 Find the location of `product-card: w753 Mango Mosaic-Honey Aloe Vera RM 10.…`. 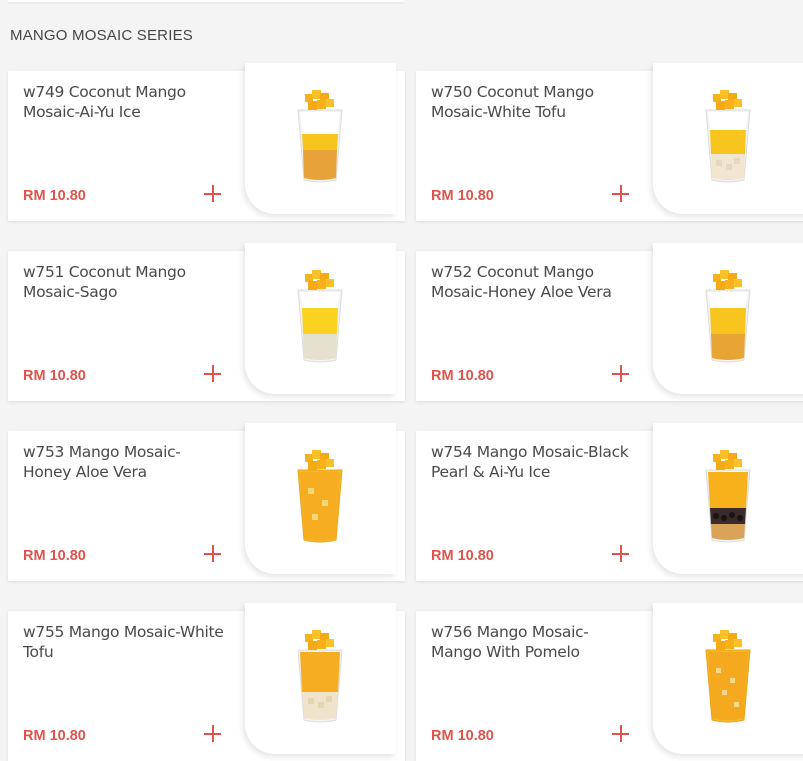

product-card: w753 Mango Mosaic-Honey Aloe Vera RM 10.… is located at coordinates (206, 502).